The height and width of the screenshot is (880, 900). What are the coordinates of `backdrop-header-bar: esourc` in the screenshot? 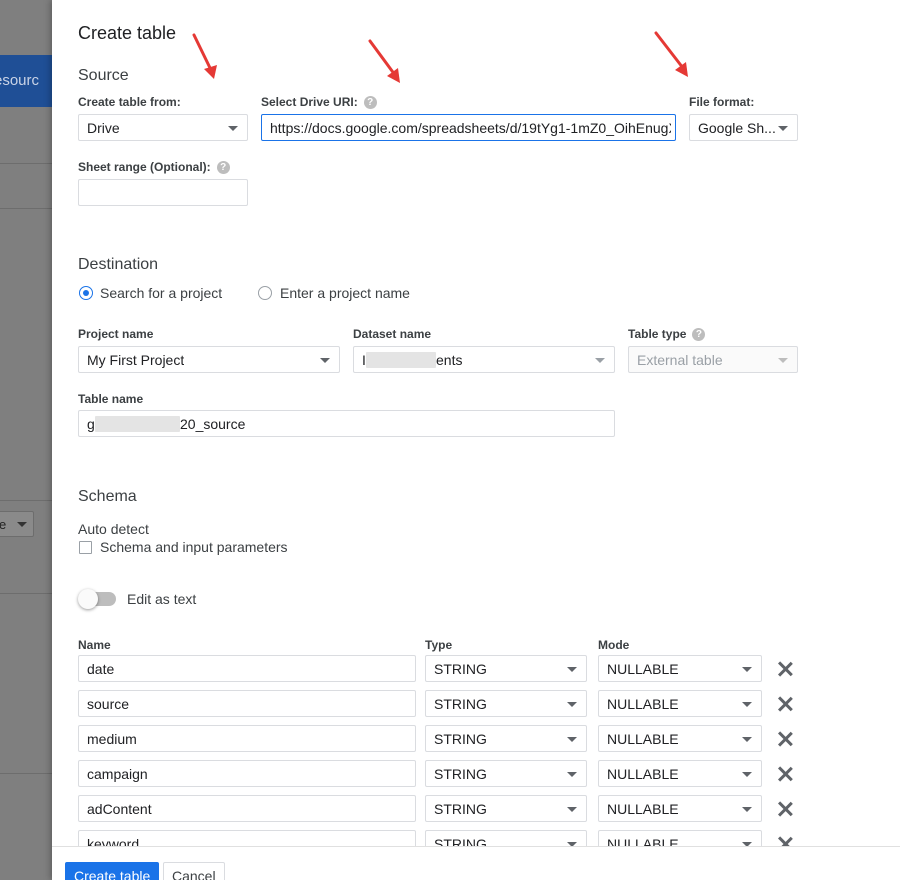 It's located at (26, 81).